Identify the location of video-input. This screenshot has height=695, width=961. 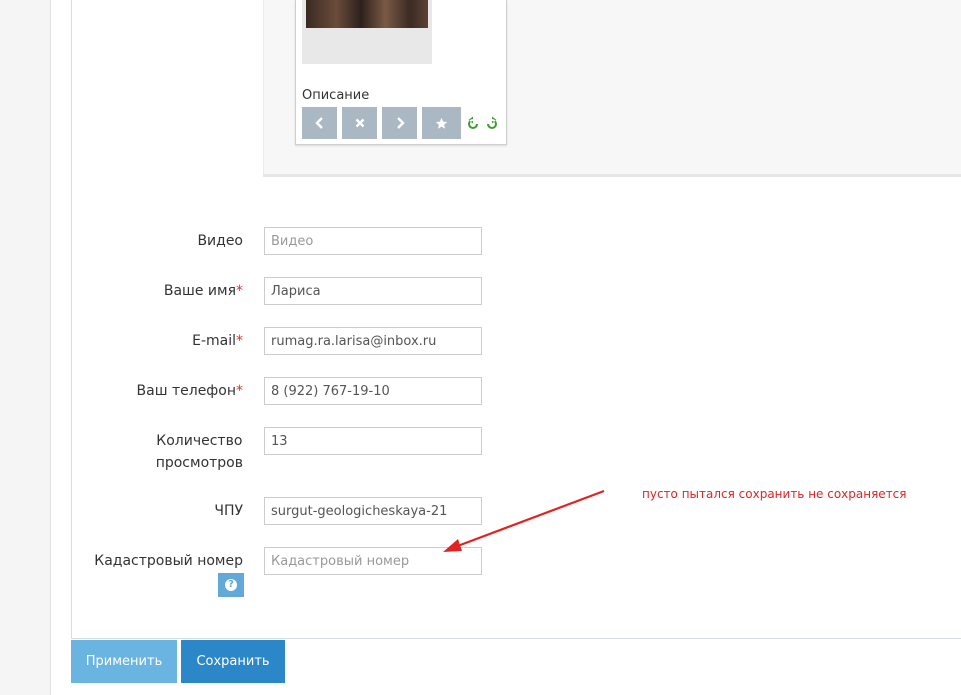
(373, 241).